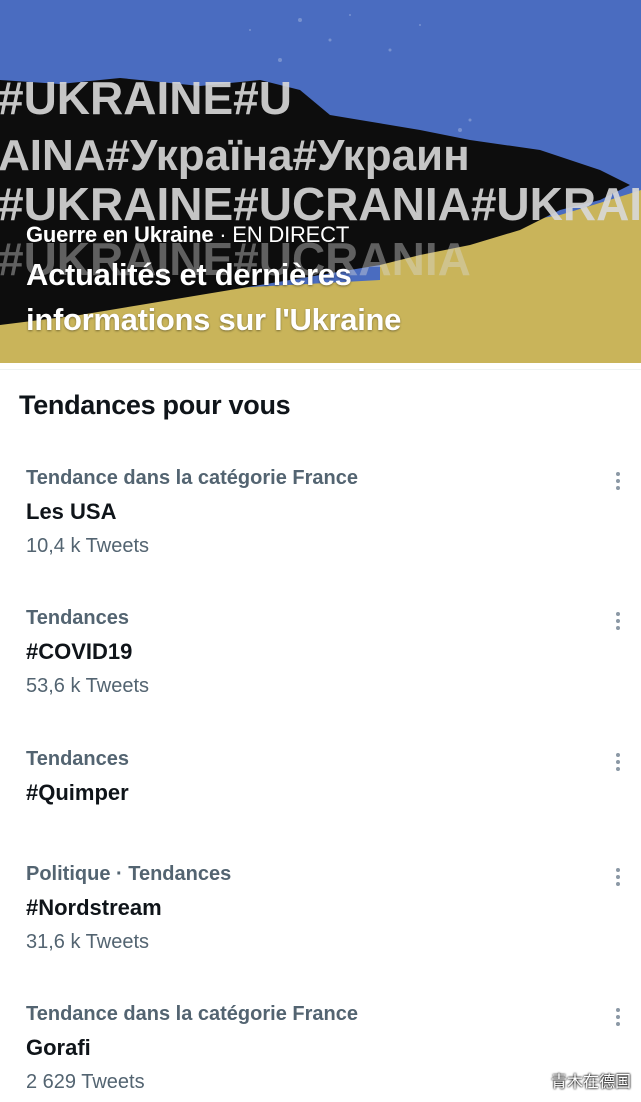  What do you see at coordinates (58, 1047) in the screenshot?
I see `trend-name: Gorafi` at bounding box center [58, 1047].